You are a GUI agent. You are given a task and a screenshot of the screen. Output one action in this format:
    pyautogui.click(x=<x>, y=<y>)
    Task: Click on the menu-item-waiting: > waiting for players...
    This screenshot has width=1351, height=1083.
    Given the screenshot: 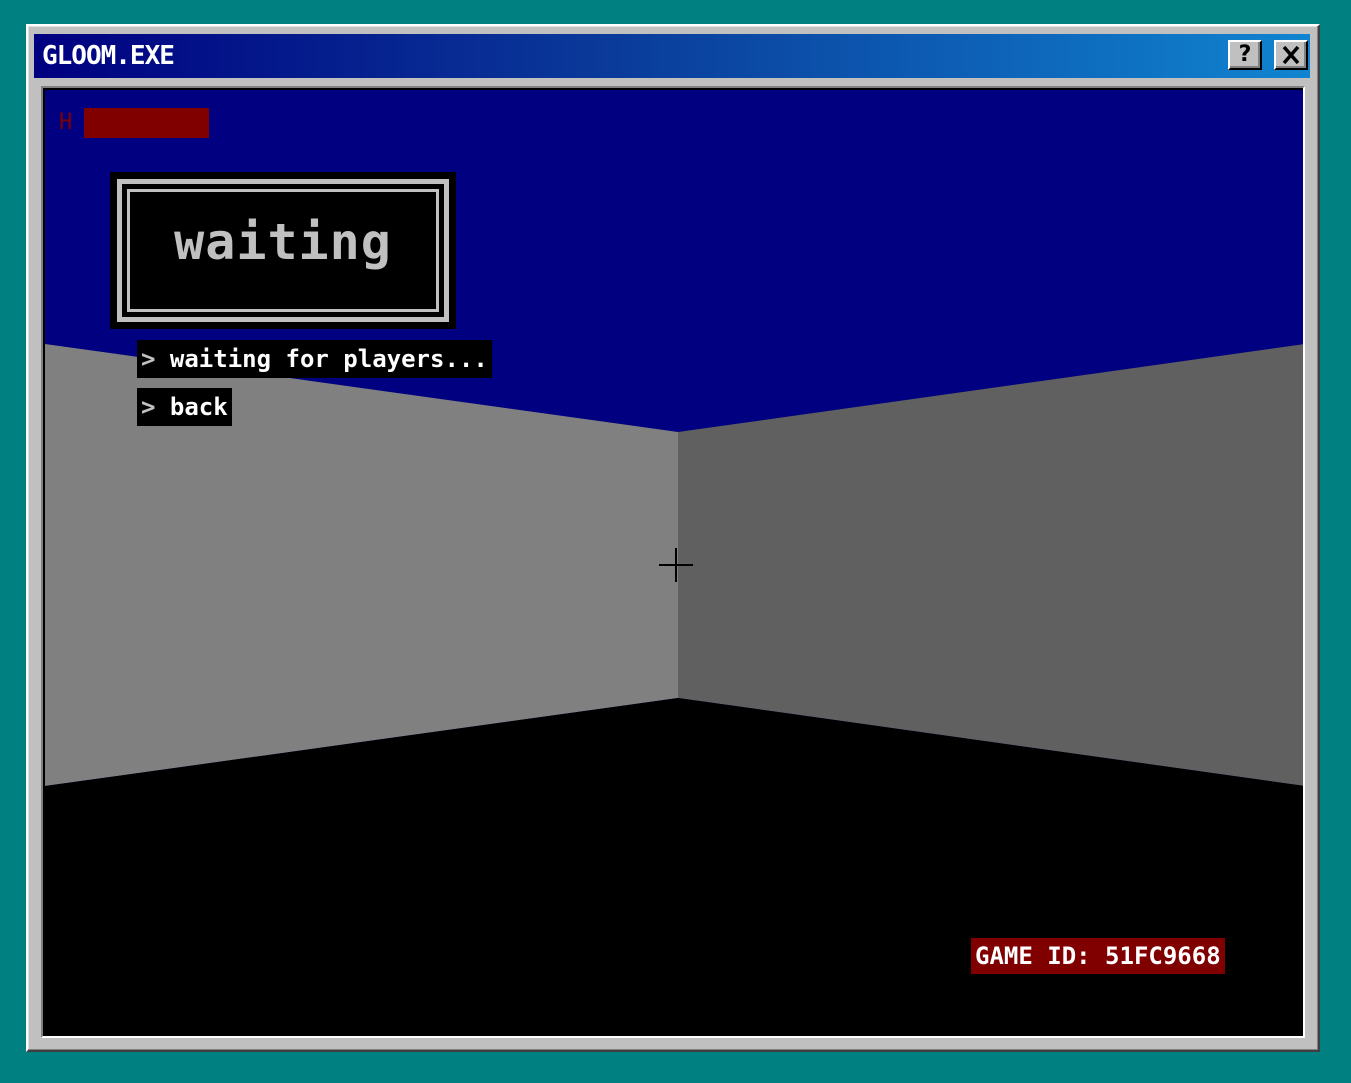 What is the action you would take?
    pyautogui.click(x=314, y=359)
    